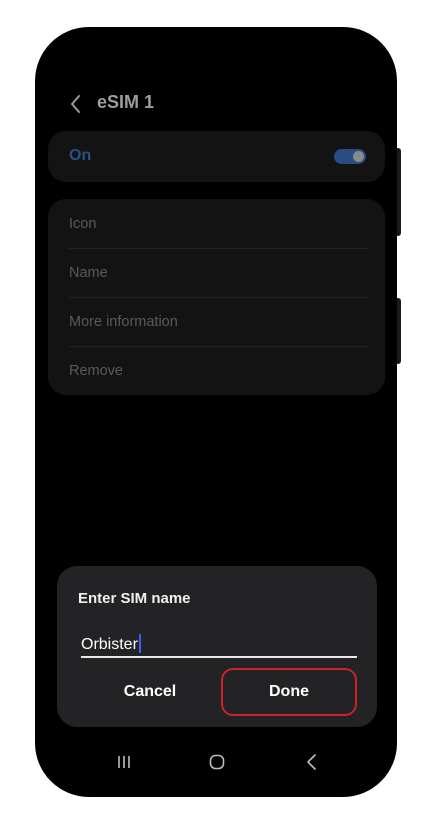  What do you see at coordinates (111, 644) in the screenshot?
I see `sim-name-input-value: Orbister` at bounding box center [111, 644].